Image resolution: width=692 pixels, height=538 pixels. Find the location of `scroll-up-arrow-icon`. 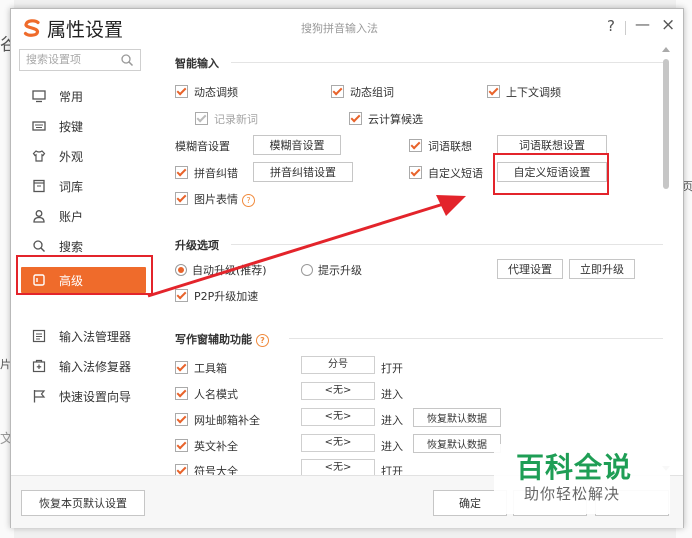

scroll-up-arrow-icon is located at coordinates (666, 49).